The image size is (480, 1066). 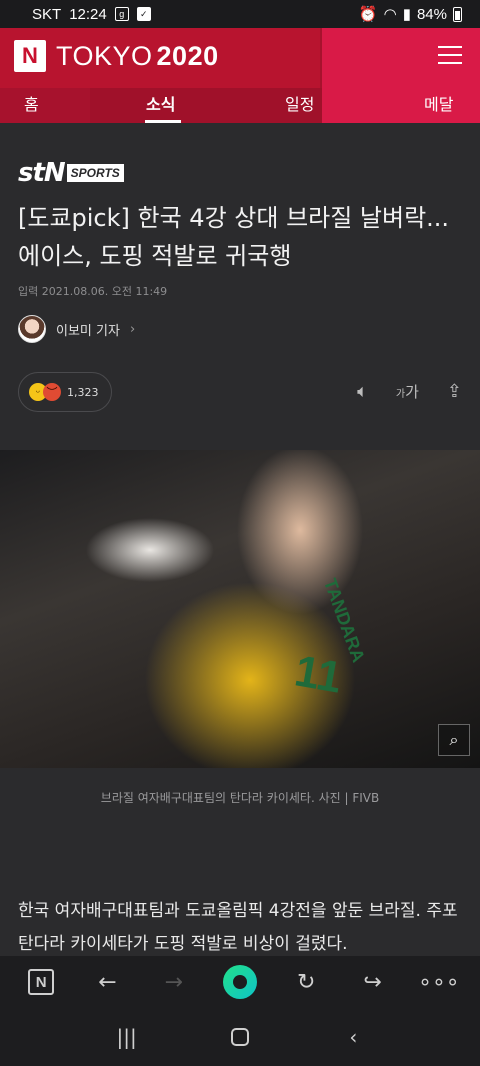 I want to click on tab-news: 소식, so click(x=160, y=103).